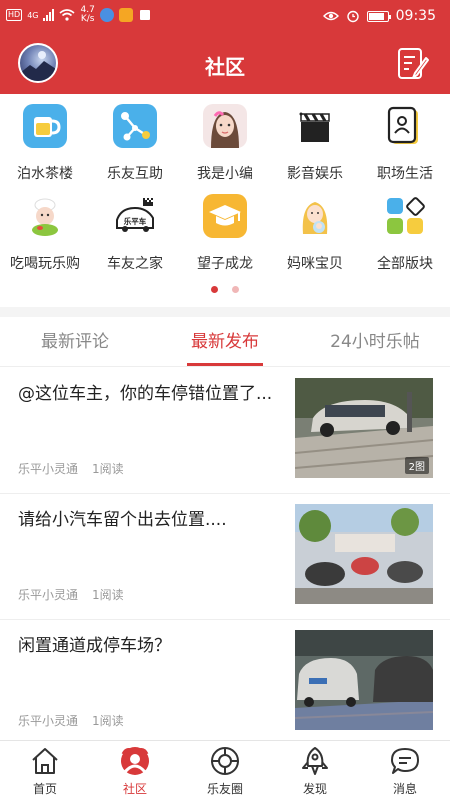  Describe the element at coordinates (225, 67) in the screenshot. I see `page-title: 社区` at that location.